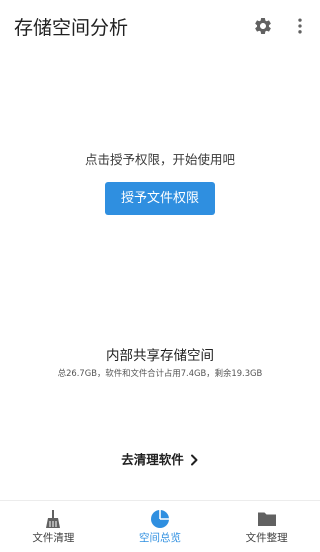 The width and height of the screenshot is (320, 552). I want to click on more-options-button, so click(300, 28).